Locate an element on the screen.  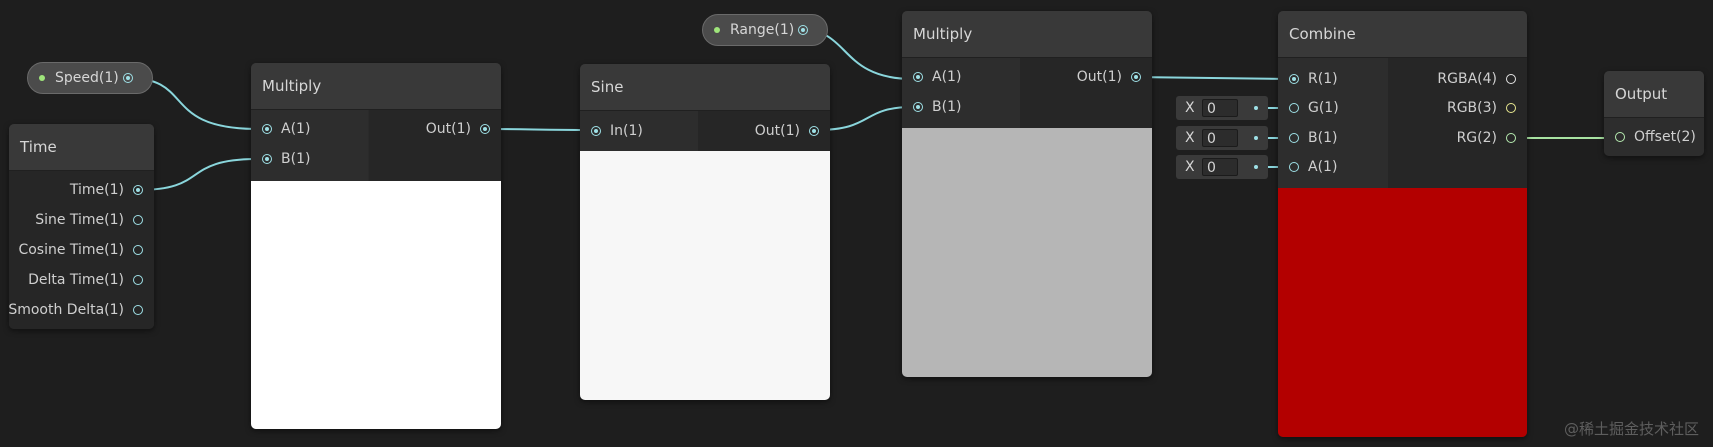
multiply-node-2-title: Multiply is located at coordinates (1027, 34).